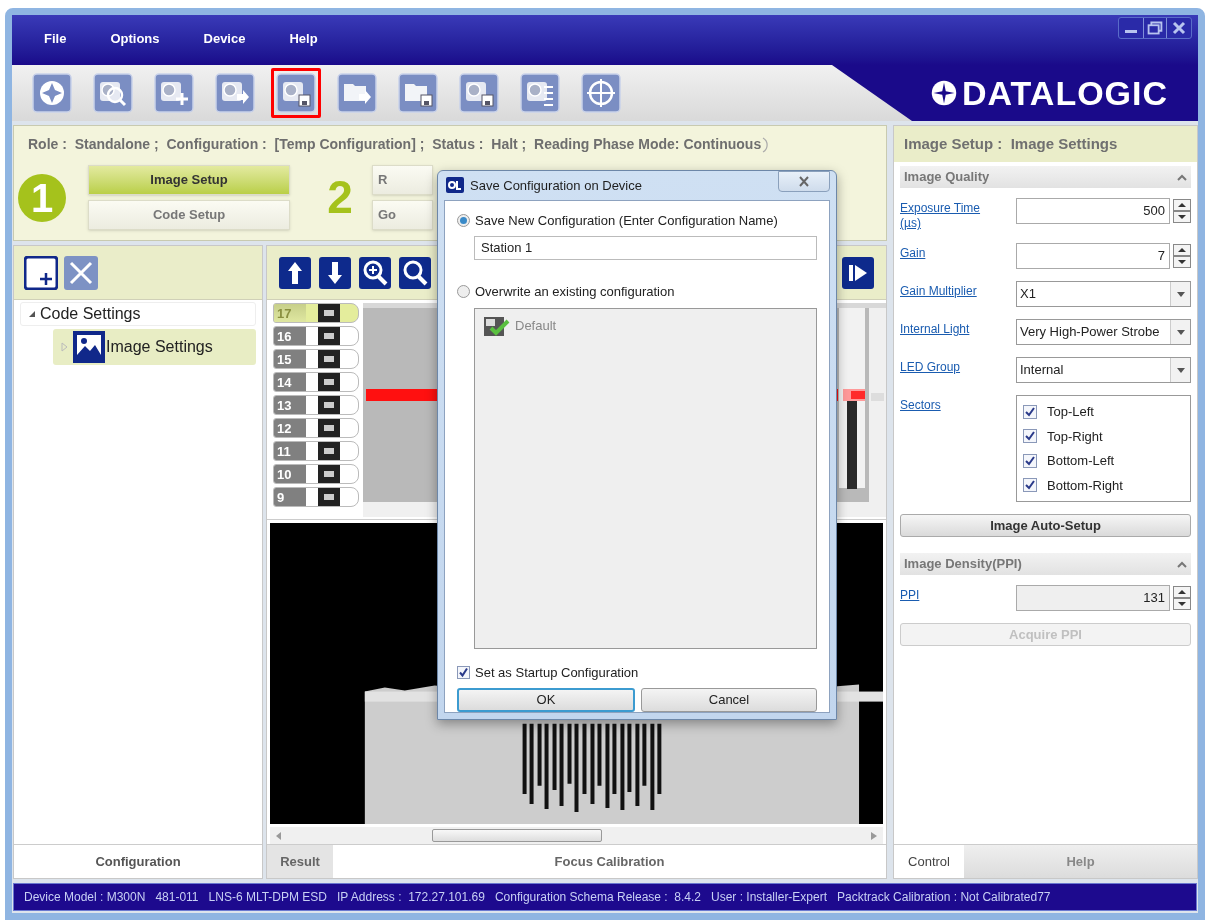 The width and height of the screenshot is (1210, 924). What do you see at coordinates (42, 197) in the screenshot?
I see `step-number: 1` at bounding box center [42, 197].